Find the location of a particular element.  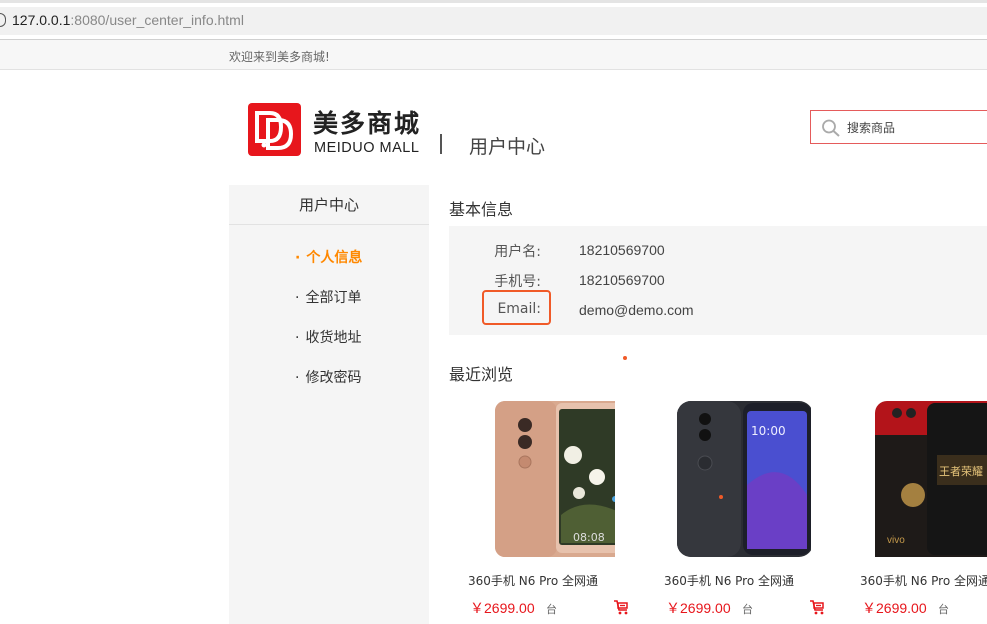

phone-image-red: 王者荣耀 vivo is located at coordinates (922, 478).